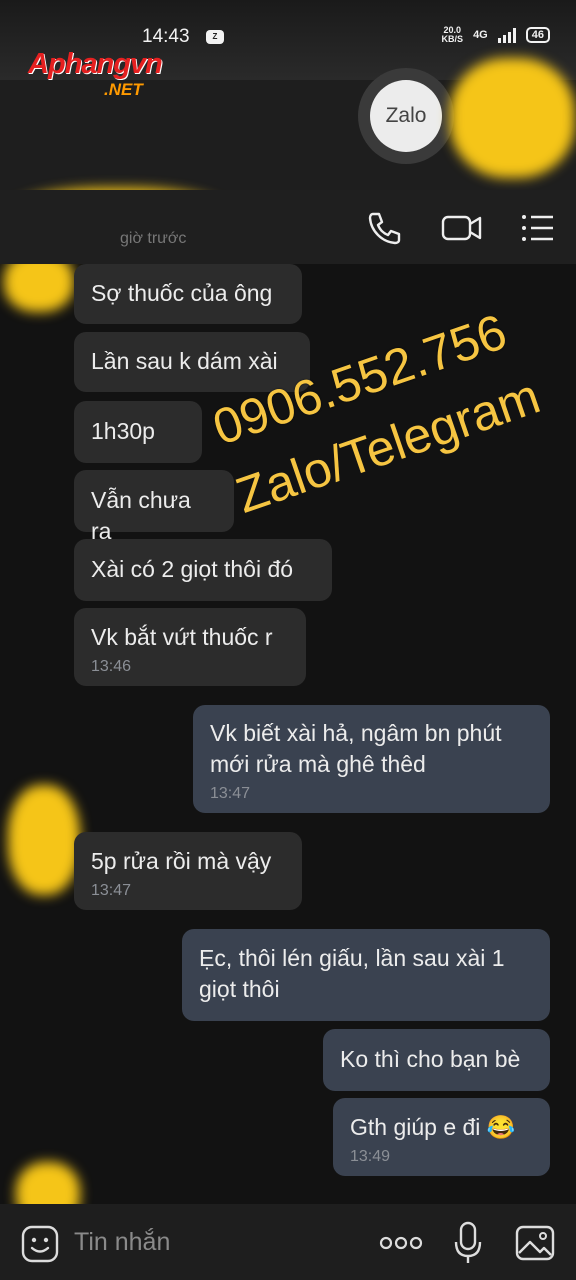  I want to click on message-outgoing: Ko thì cho bạn bè, so click(436, 1060).